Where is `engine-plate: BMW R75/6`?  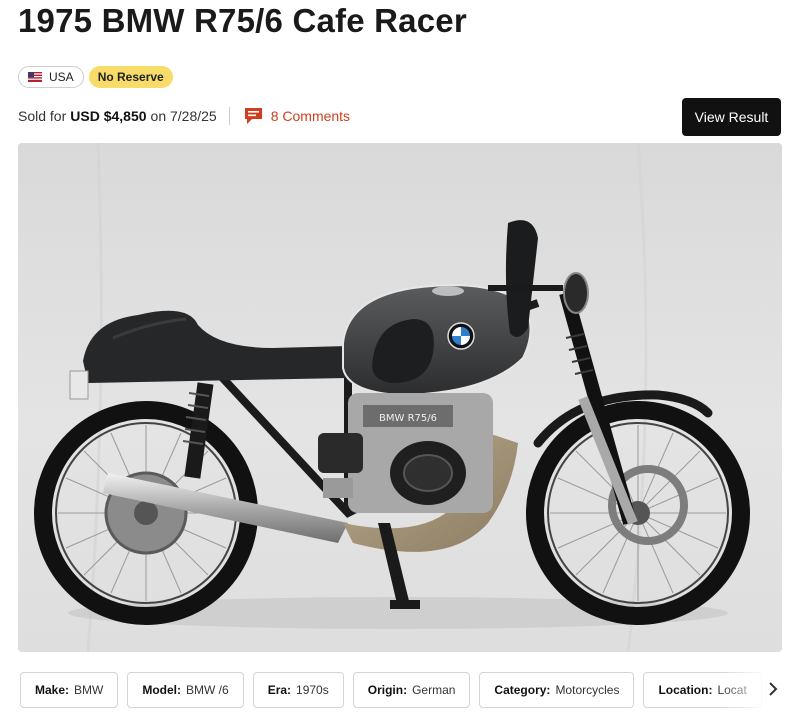
engine-plate: BMW R75/6 is located at coordinates (408, 418).